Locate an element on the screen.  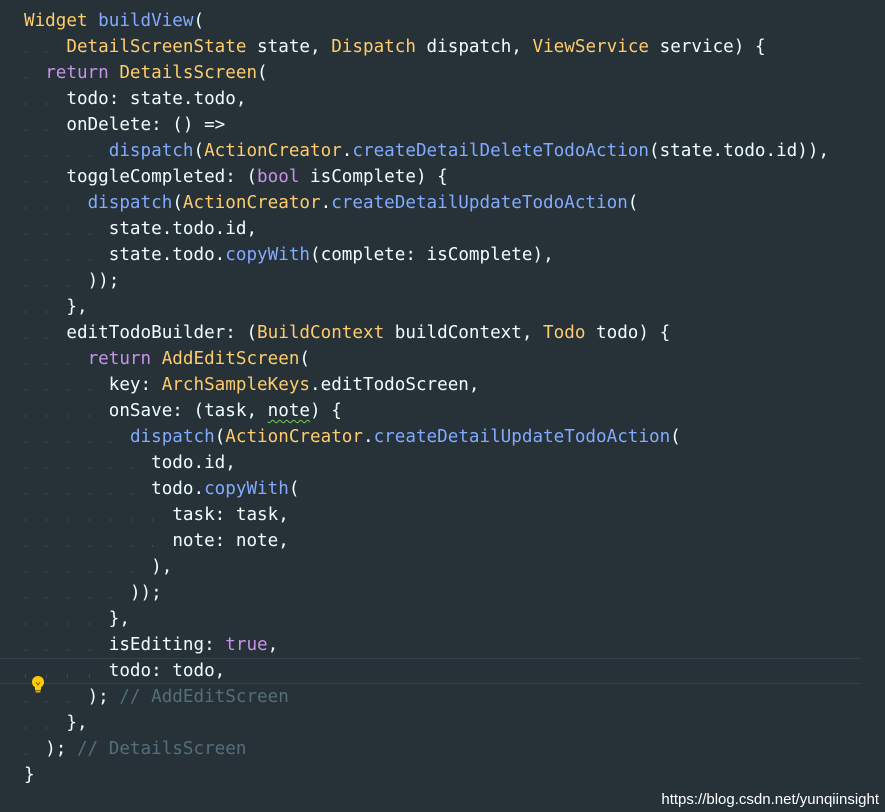
code-token: onSave: (task, is located at coordinates (188, 411).